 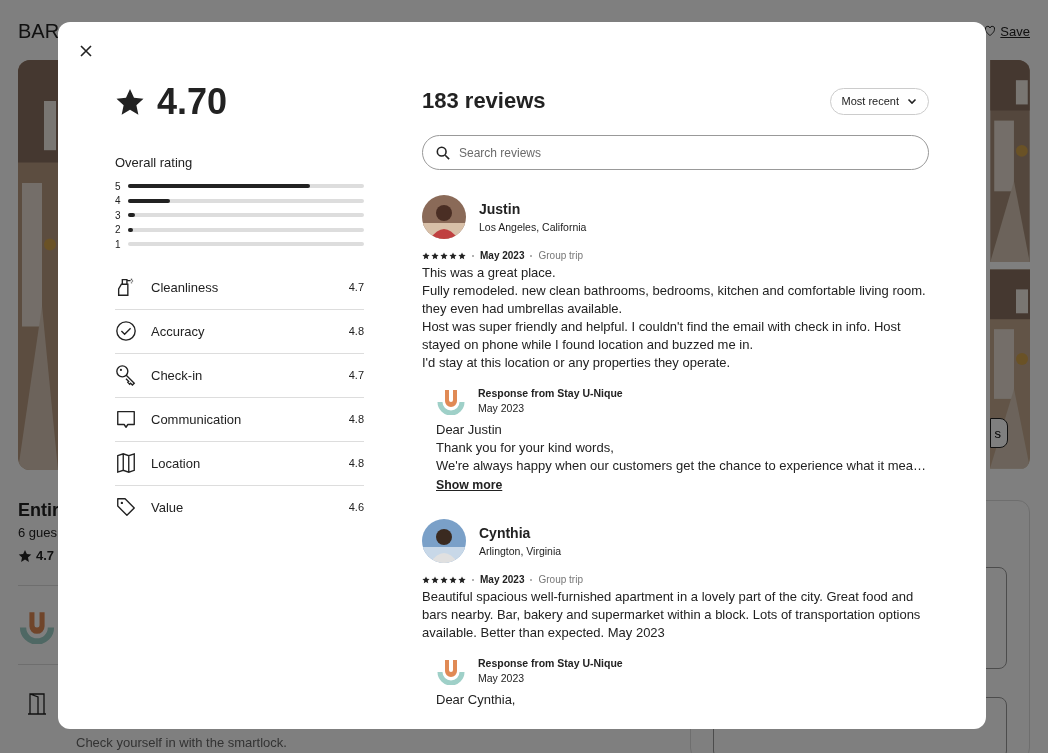 What do you see at coordinates (577, 363) in the screenshot?
I see `review-text: I'd stay at this location or any properties they operate.` at bounding box center [577, 363].